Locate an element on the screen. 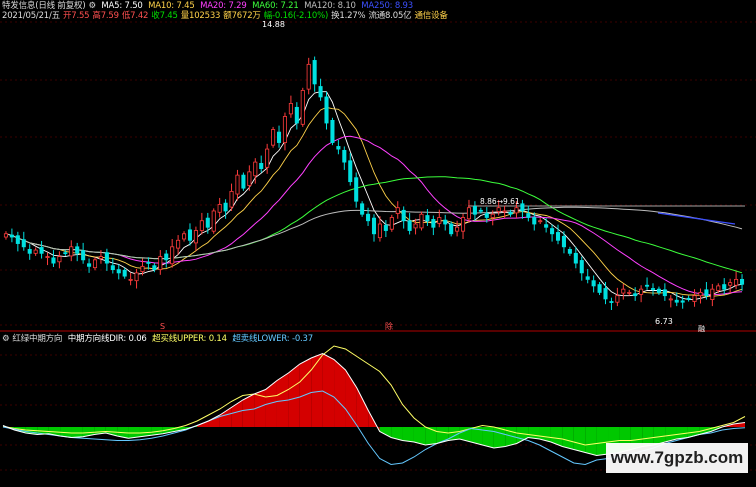 This screenshot has width=756, height=487. lower-label: 超卖线LOWER: -0.37 is located at coordinates (272, 339).